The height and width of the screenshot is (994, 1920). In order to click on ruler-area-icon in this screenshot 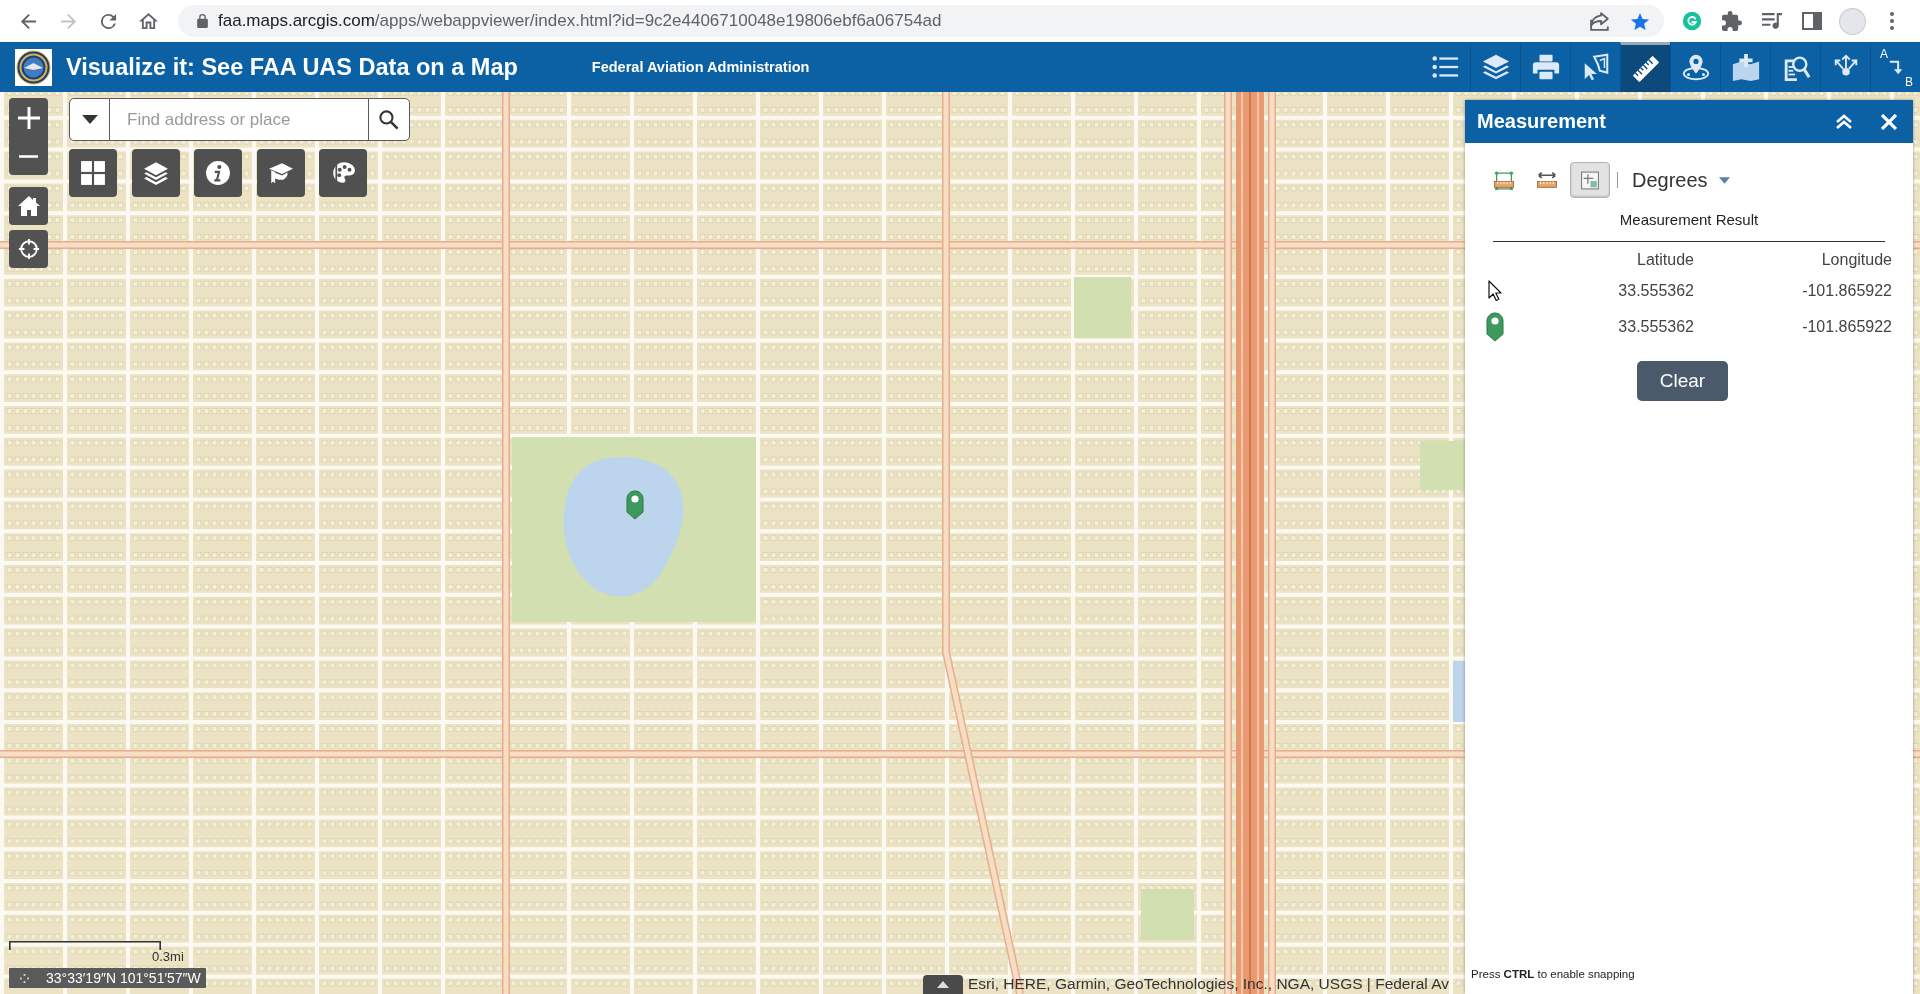, I will do `click(1504, 180)`.